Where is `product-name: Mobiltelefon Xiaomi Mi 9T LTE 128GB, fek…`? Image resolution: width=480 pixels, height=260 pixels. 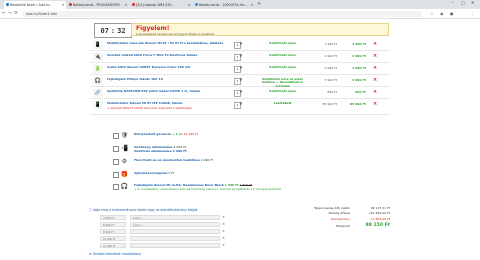 product-name: Mobiltelefon Xiaomi Mi 9T LTE 128GB, fek… is located at coordinates (167, 103).